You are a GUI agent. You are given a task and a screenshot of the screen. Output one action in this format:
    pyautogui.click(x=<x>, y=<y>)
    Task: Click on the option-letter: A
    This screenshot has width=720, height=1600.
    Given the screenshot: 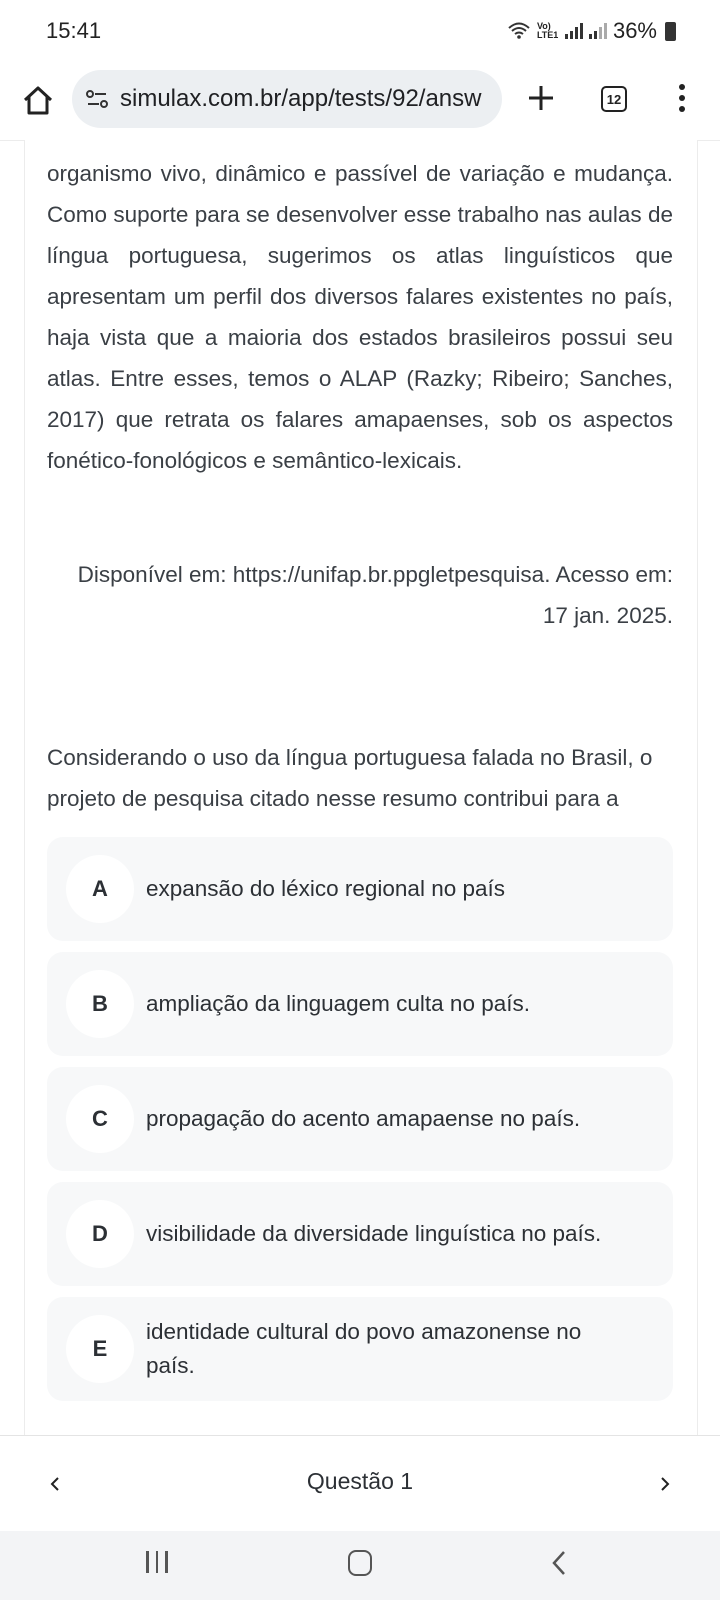 What is the action you would take?
    pyautogui.click(x=100, y=889)
    